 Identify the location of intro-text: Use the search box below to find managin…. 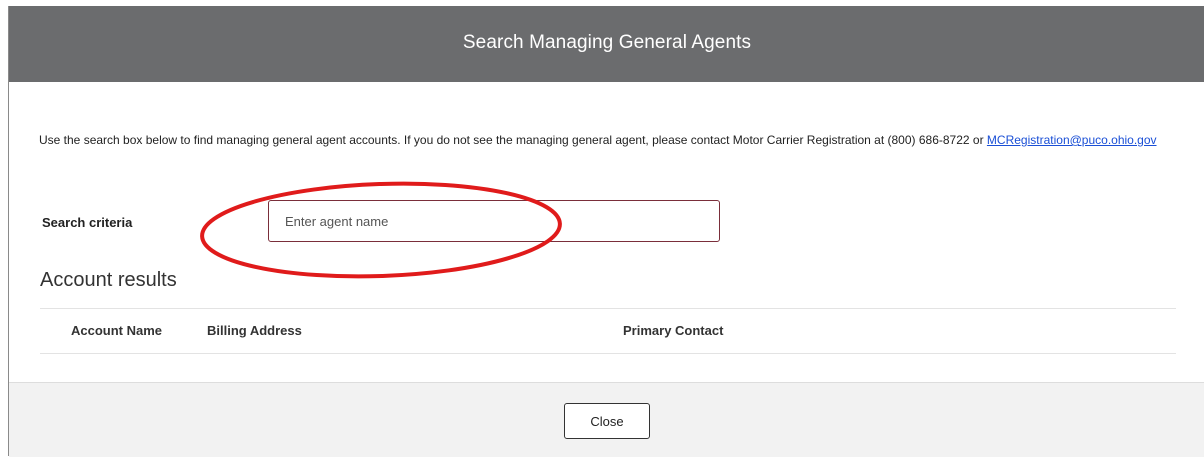
(604, 140).